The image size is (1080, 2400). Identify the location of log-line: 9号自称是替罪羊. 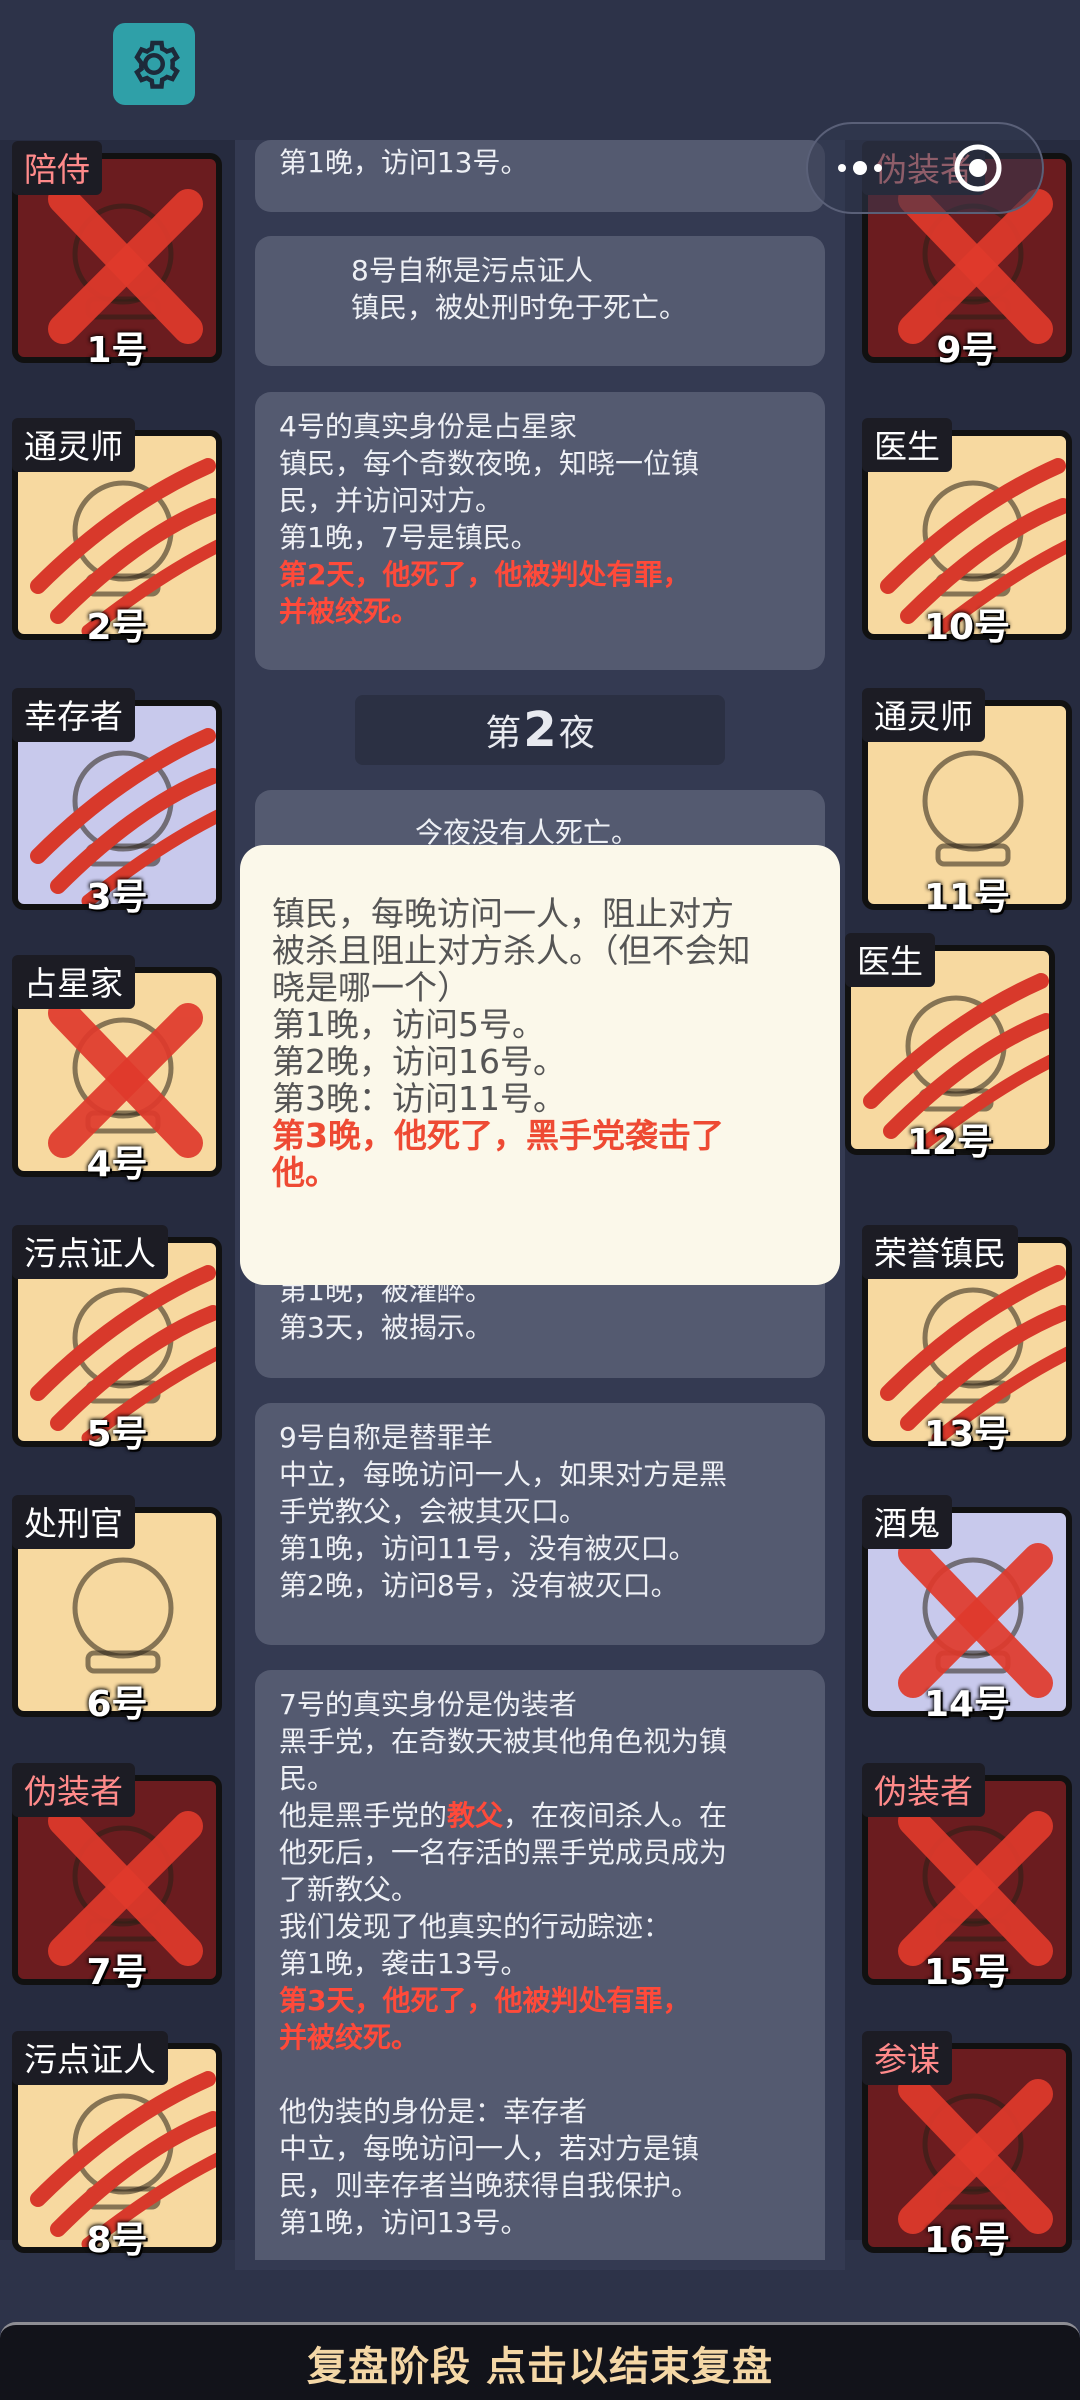
(386, 1437).